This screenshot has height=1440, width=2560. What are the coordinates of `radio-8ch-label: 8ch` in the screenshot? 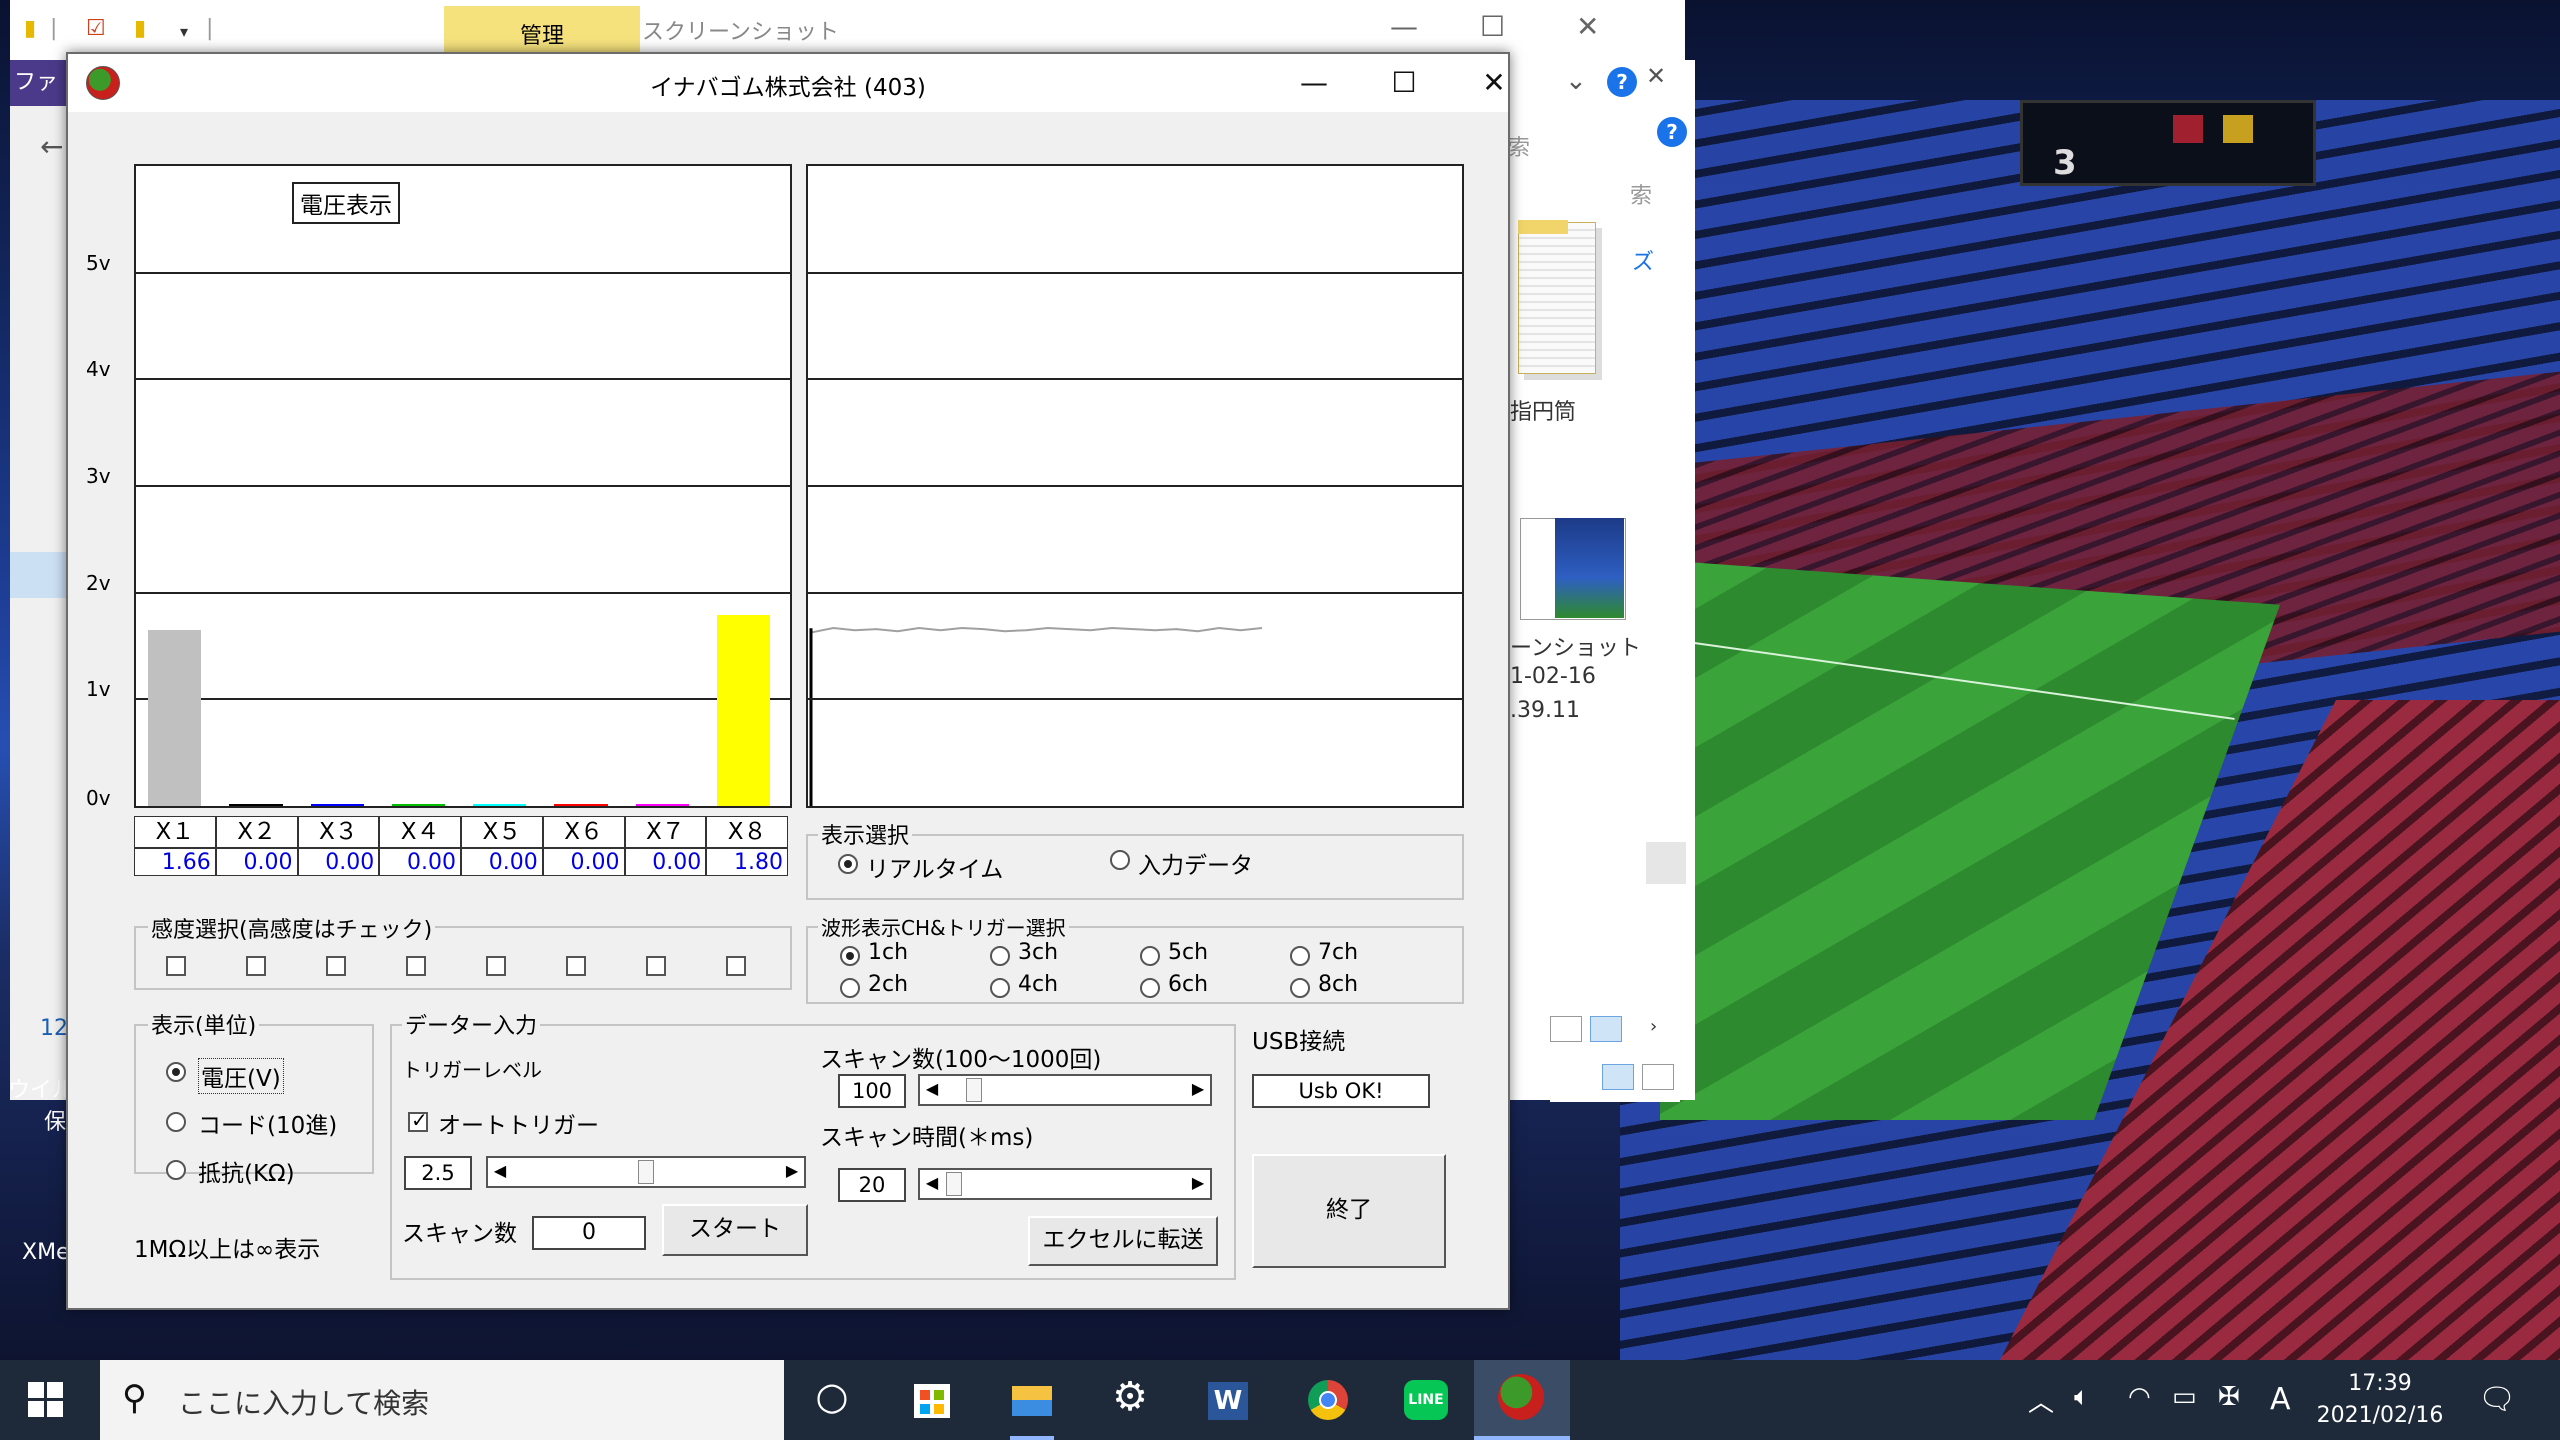 It's located at (1338, 984).